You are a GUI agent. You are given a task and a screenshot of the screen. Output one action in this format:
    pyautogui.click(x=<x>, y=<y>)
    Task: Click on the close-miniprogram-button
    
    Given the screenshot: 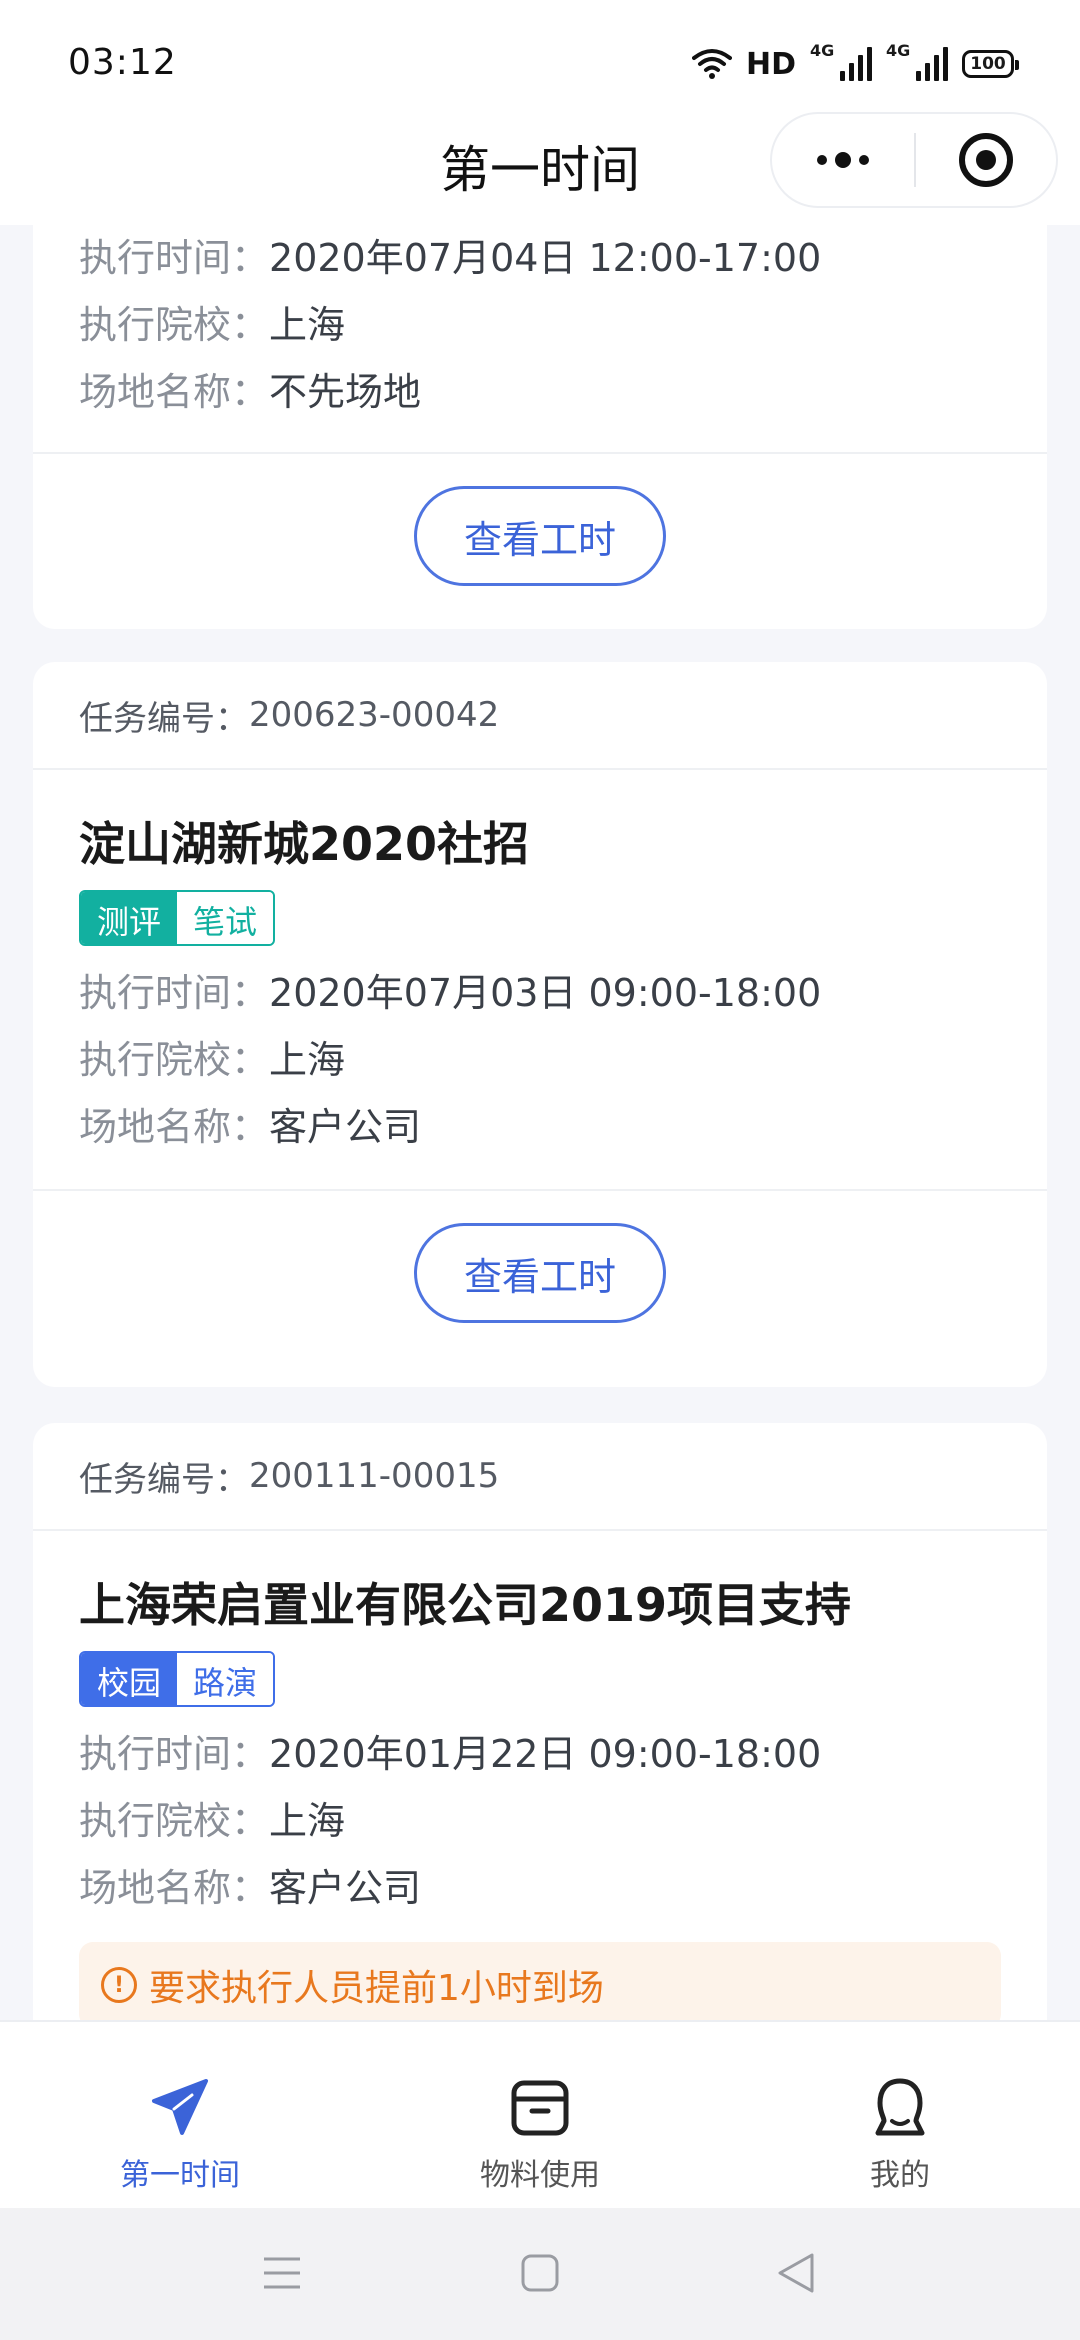 What is the action you would take?
    pyautogui.click(x=986, y=160)
    